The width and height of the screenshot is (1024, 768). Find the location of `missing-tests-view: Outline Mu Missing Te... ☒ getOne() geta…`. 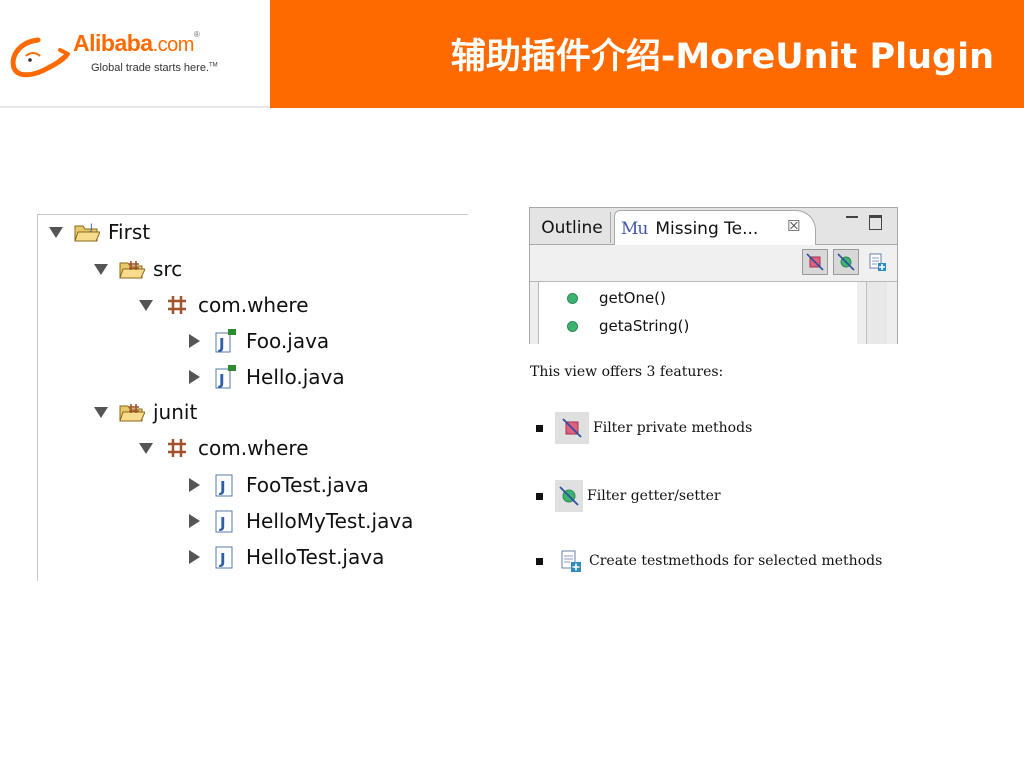

missing-tests-view: Outline Mu Missing Te... ☒ getOne() geta… is located at coordinates (713, 275).